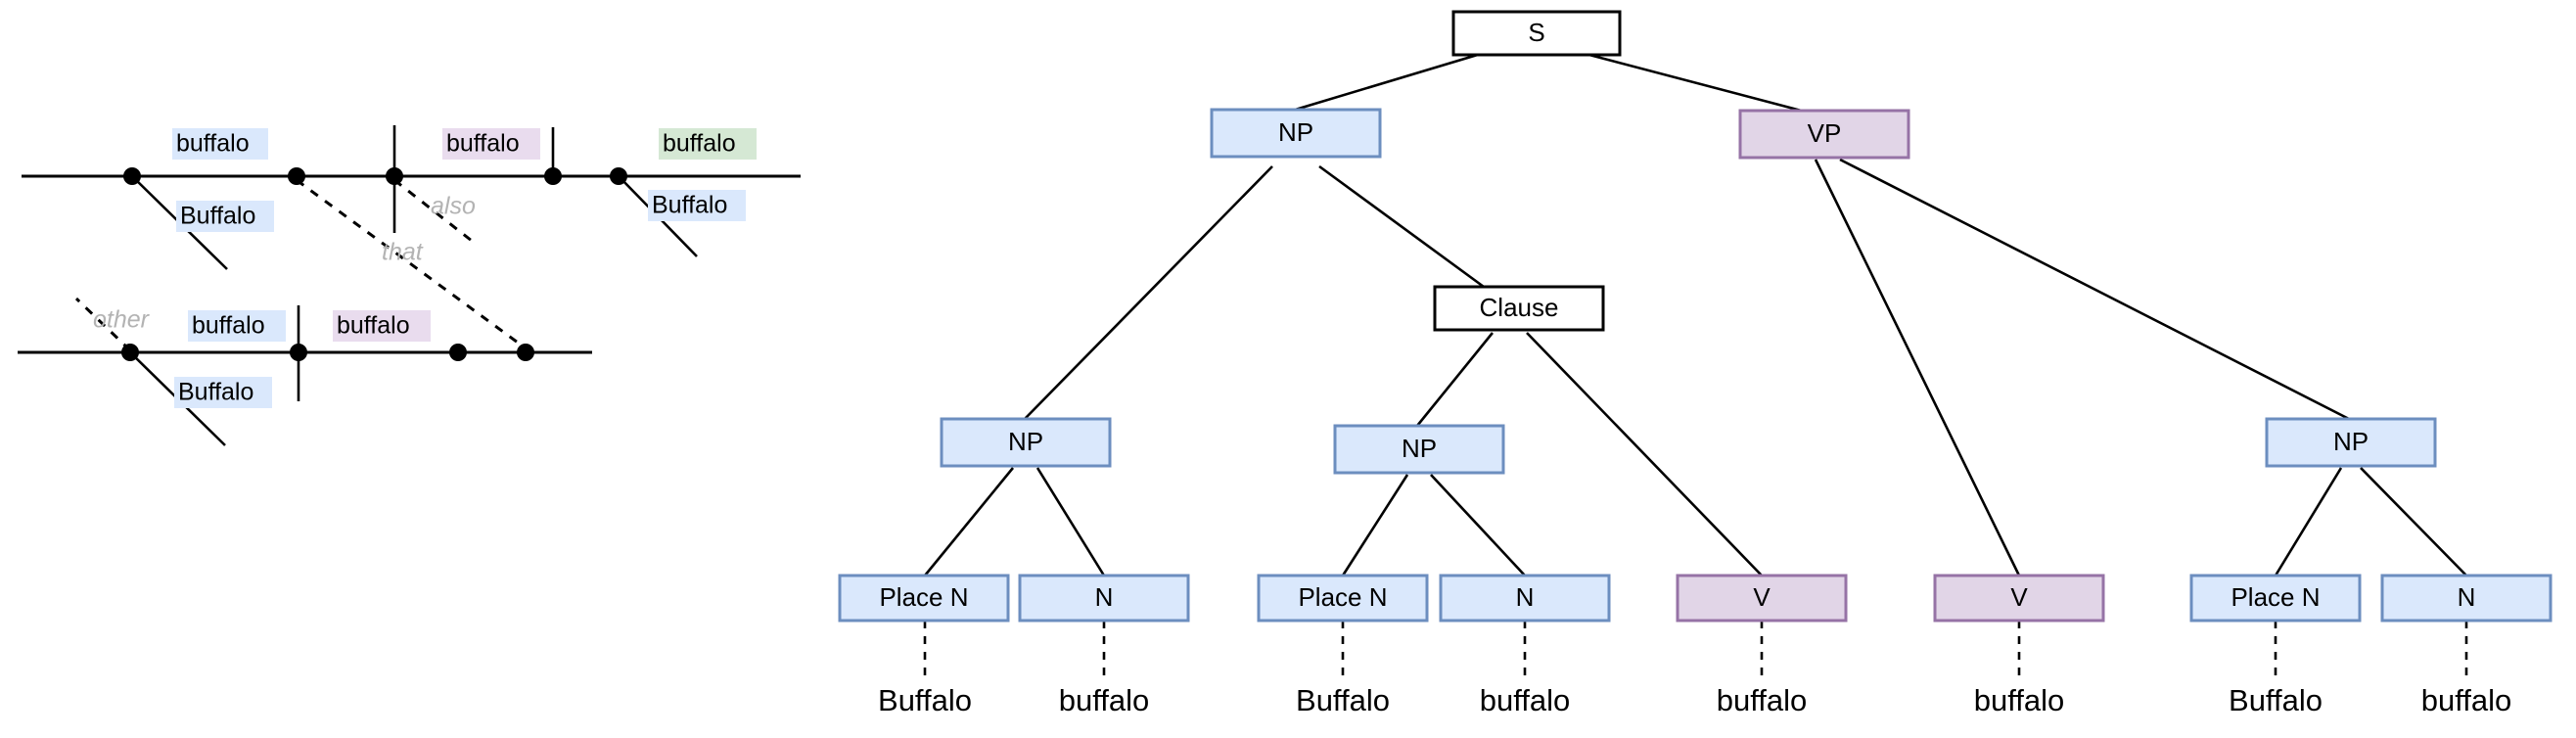  Describe the element at coordinates (1917, 368) in the screenshot. I see `branch-vp-v6` at that location.